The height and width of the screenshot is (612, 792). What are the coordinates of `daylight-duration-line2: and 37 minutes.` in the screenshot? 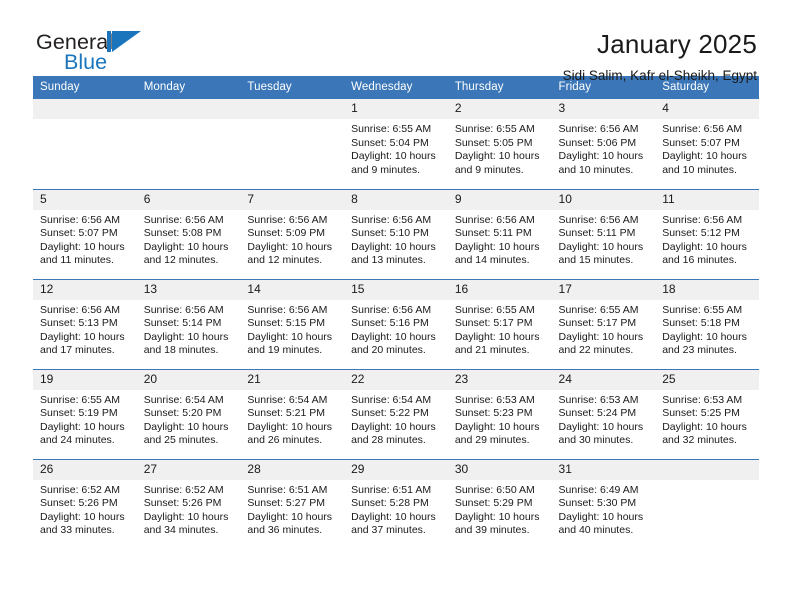 It's located at (388, 530).